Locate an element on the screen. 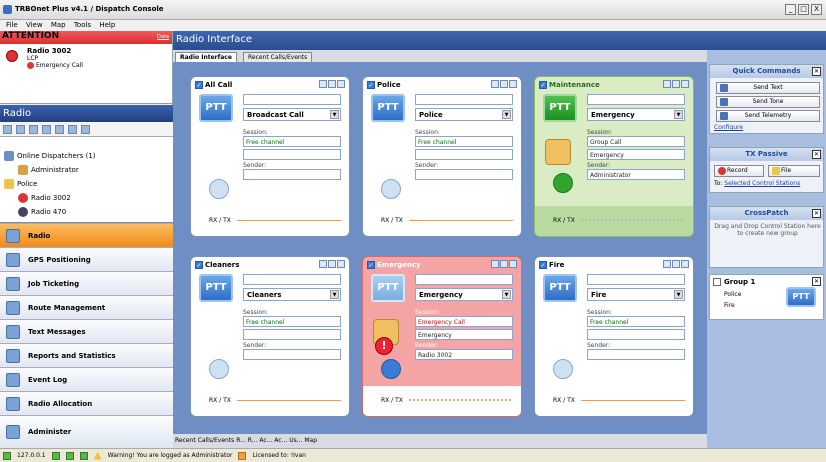 Image resolution: width=826 pixels, height=462 pixels. maximize-button: □ is located at coordinates (803, 9).